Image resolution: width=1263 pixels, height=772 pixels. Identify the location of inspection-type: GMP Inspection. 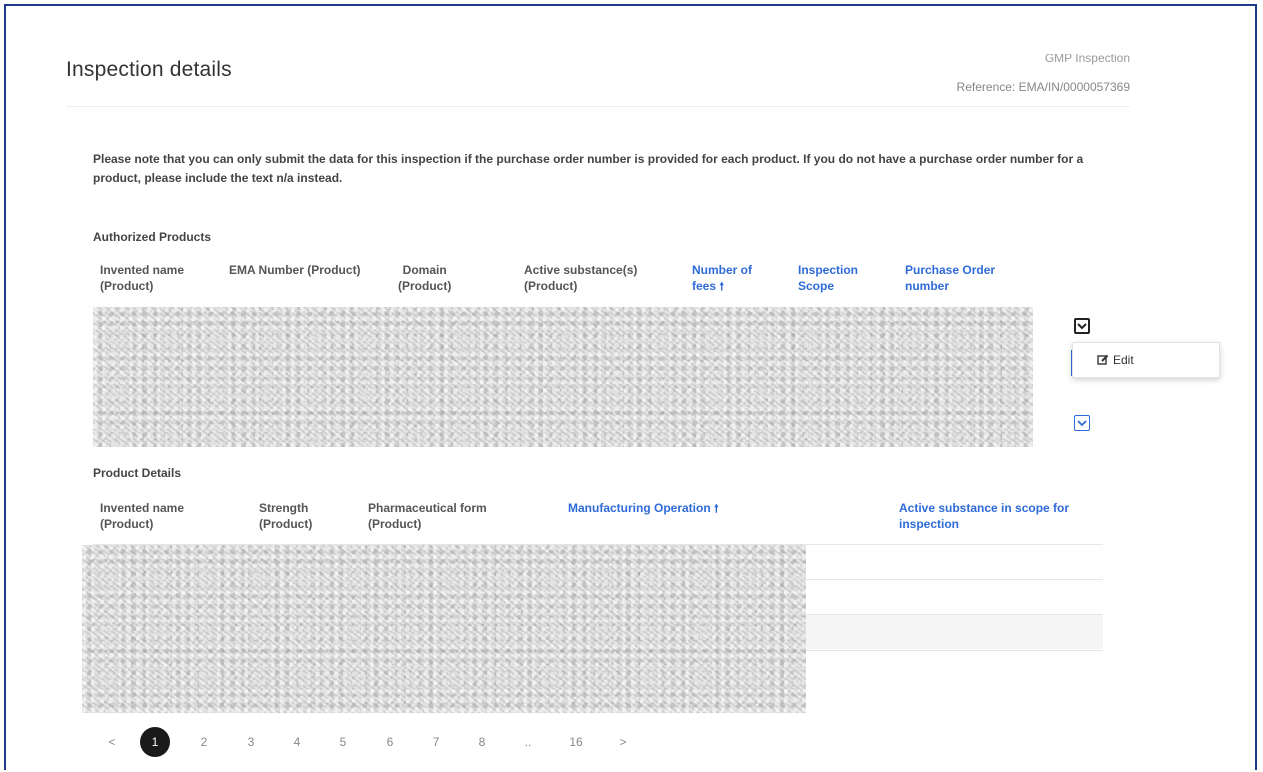
(1087, 59).